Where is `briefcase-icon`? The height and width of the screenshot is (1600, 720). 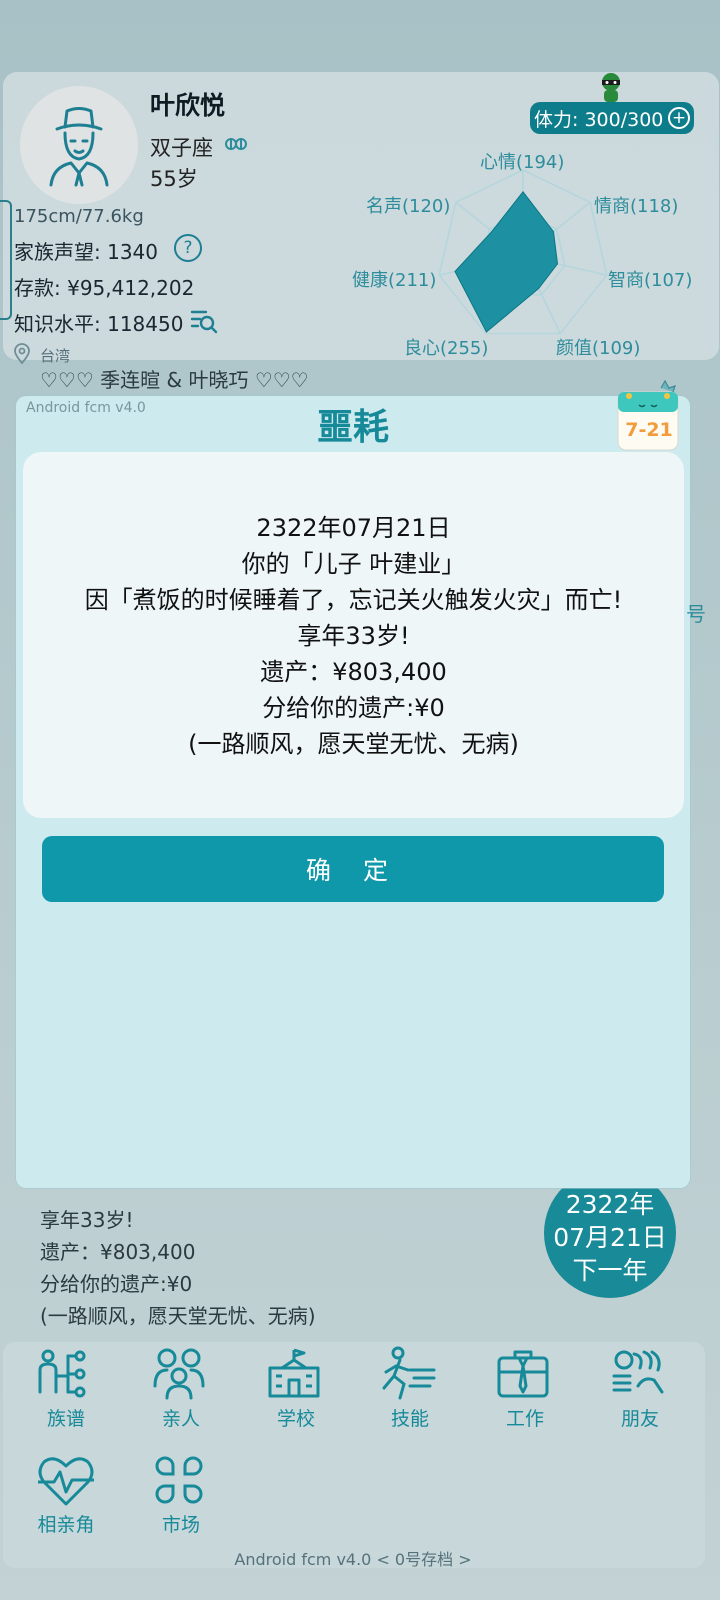 briefcase-icon is located at coordinates (523, 1374).